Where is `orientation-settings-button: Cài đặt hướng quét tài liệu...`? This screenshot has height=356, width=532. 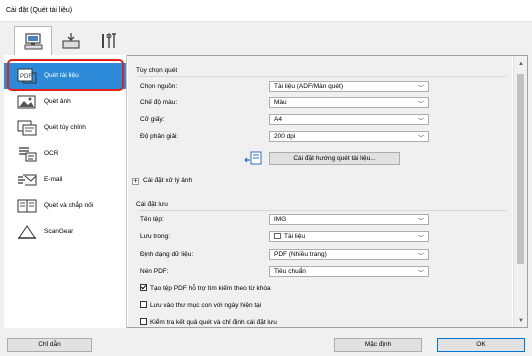
orientation-settings-button: Cài đặt hướng quét tài liệu... is located at coordinates (334, 158).